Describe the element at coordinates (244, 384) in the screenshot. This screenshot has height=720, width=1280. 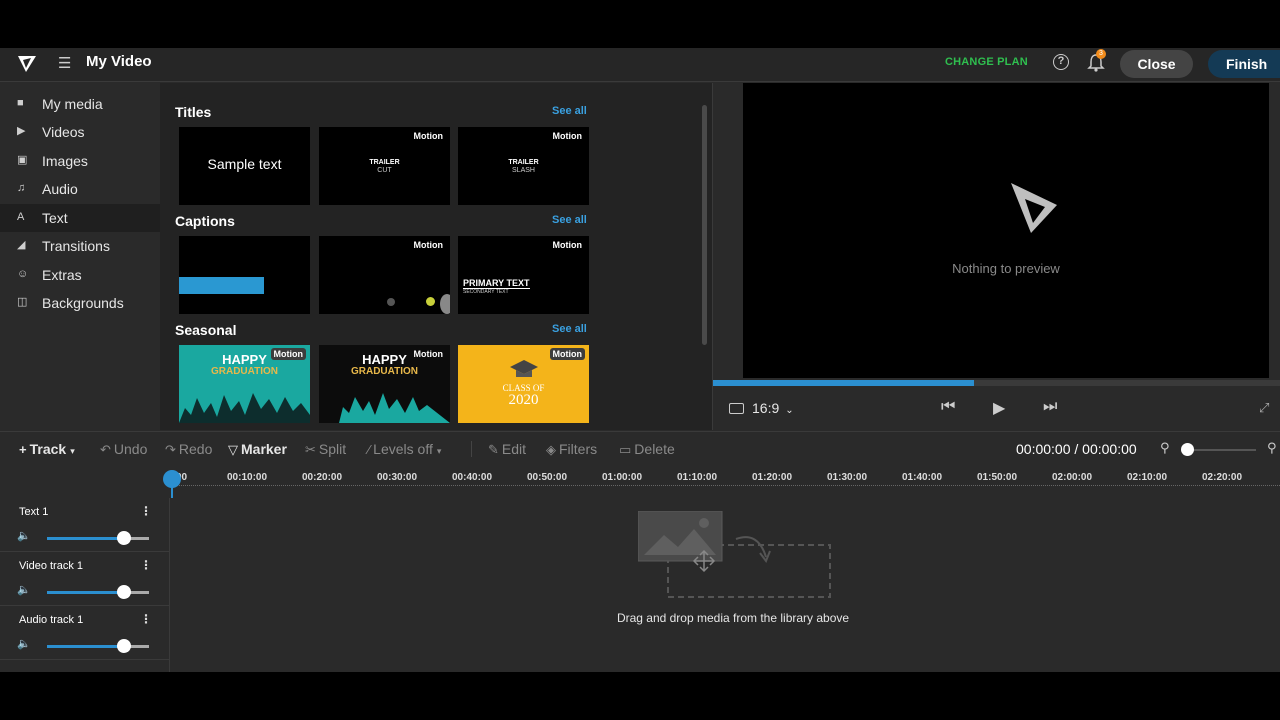
I see `seasonal-thumbnail-graduation-teal: Motion HAPPY GRADUATION` at that location.